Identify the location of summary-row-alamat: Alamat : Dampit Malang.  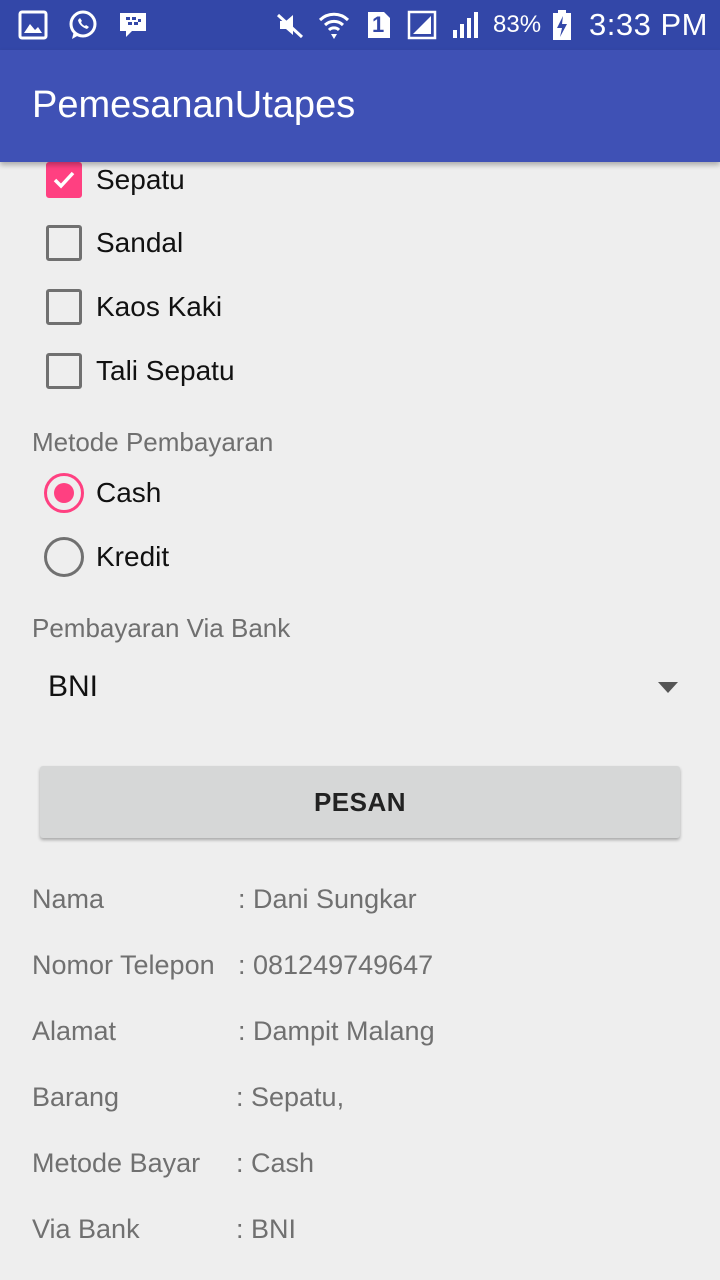
(362, 1036).